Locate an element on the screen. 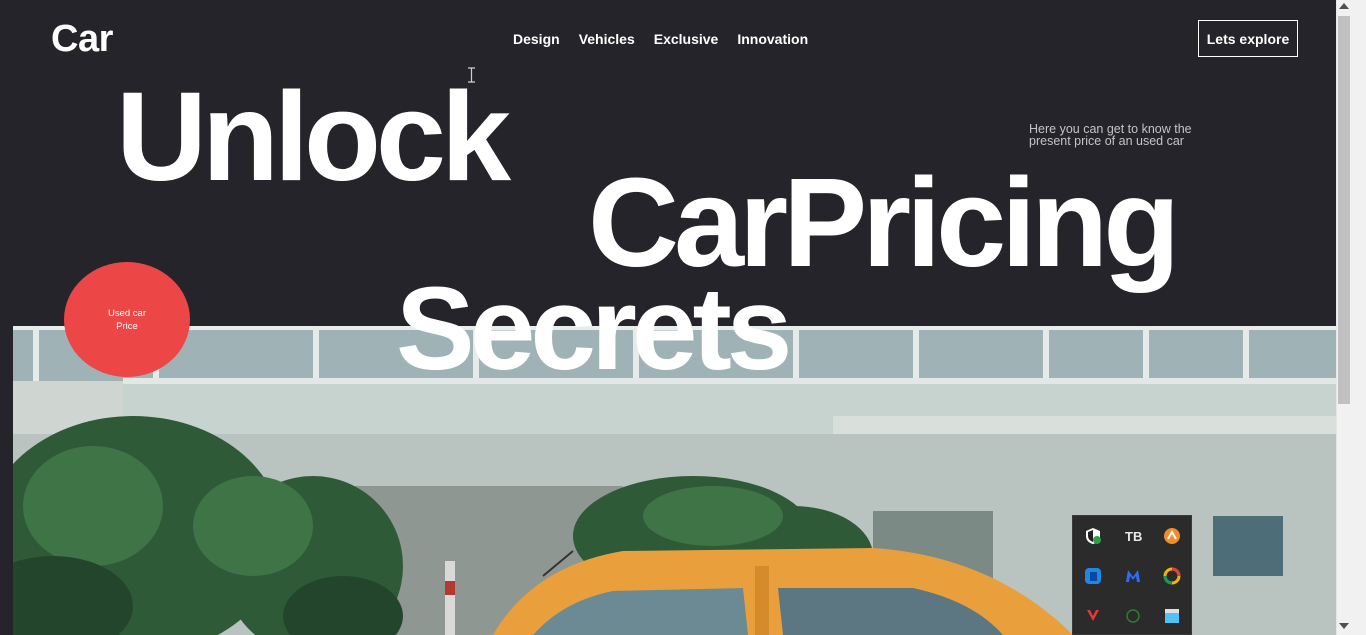  used-car-price-badge: Used car Price is located at coordinates (127, 319).